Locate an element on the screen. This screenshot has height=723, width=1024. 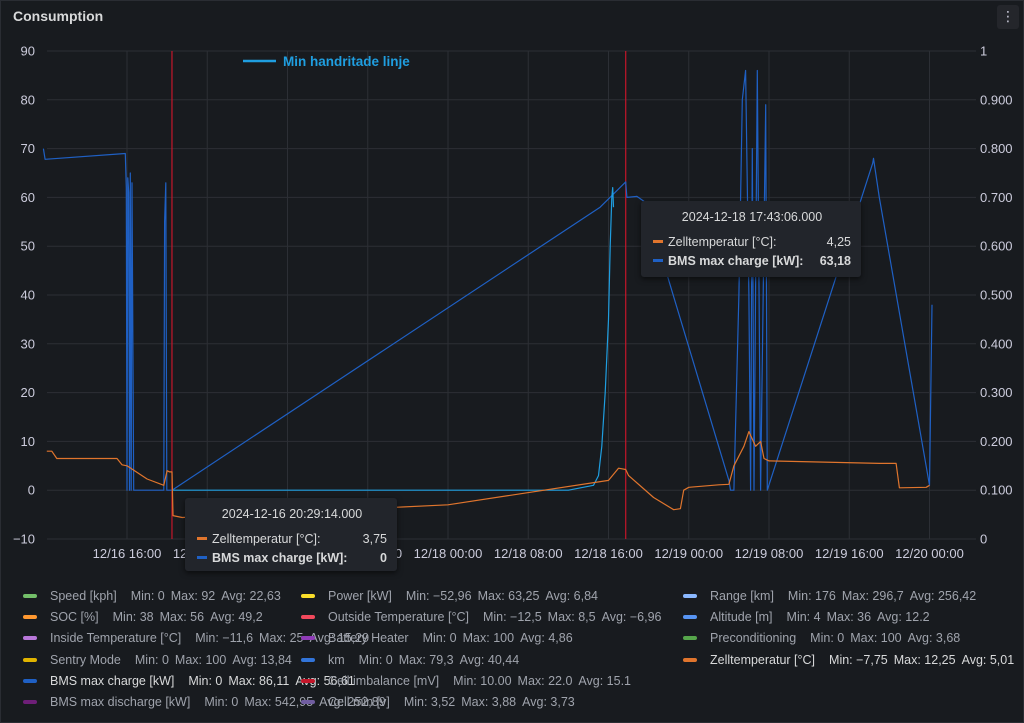
y-tick-left: 30 is located at coordinates (28, 343).